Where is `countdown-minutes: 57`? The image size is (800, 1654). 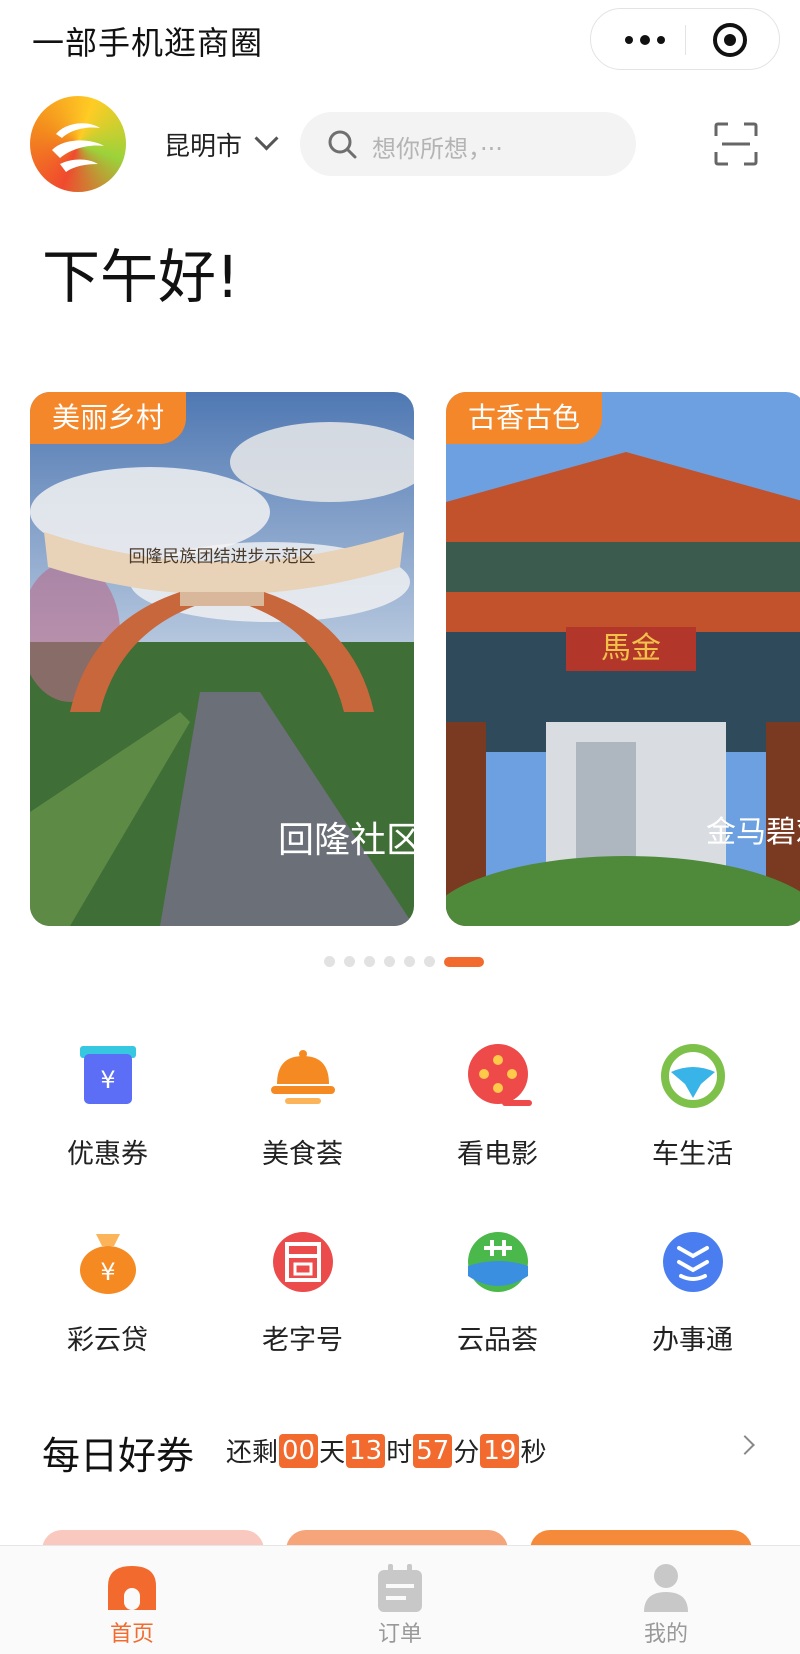 countdown-minutes: 57 is located at coordinates (433, 1450).